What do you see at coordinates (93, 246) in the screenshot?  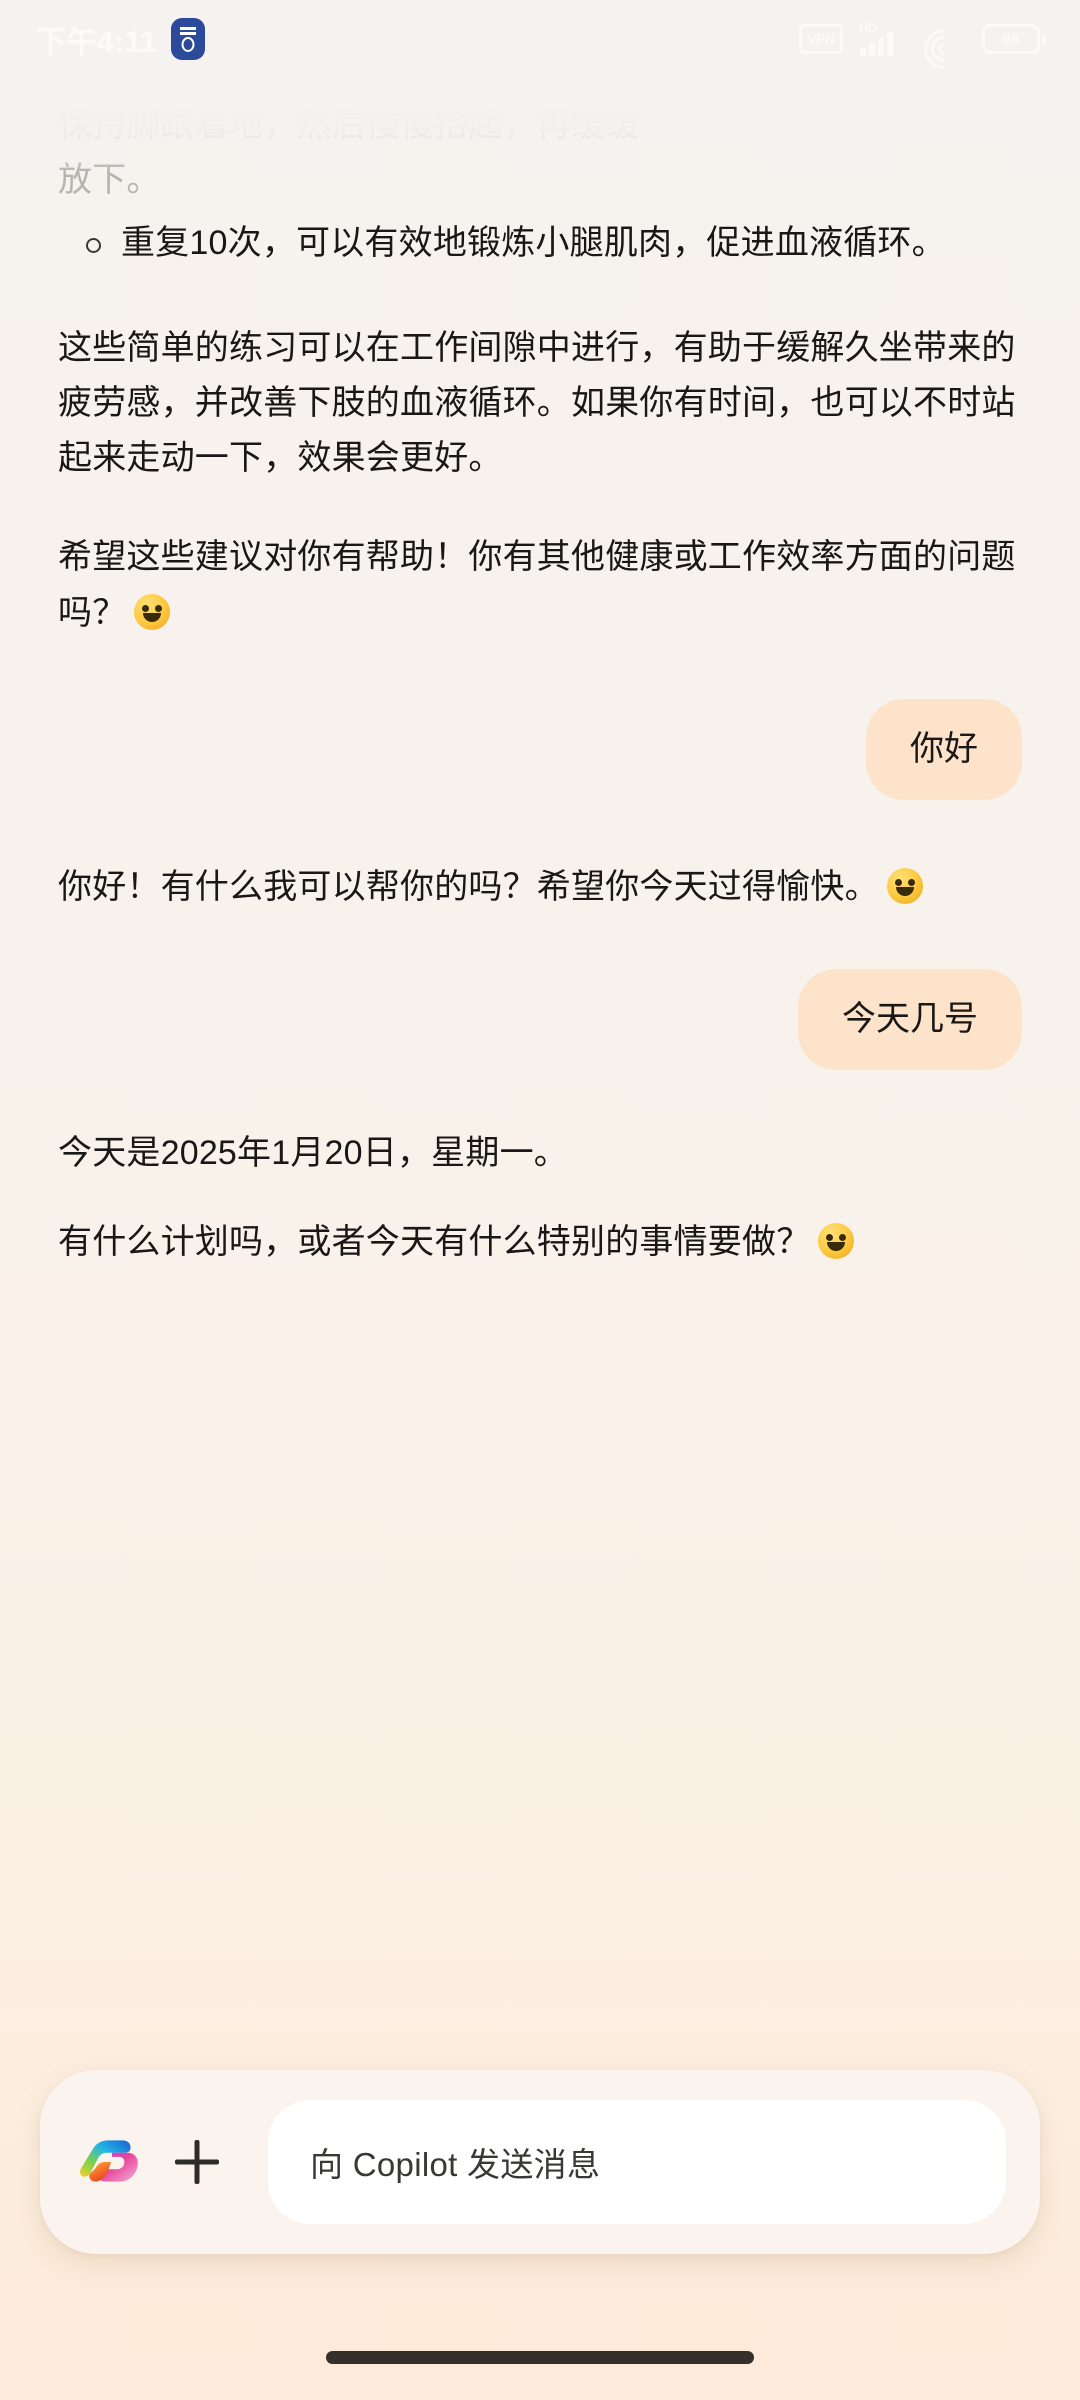 I see `bullet-point-icon` at bounding box center [93, 246].